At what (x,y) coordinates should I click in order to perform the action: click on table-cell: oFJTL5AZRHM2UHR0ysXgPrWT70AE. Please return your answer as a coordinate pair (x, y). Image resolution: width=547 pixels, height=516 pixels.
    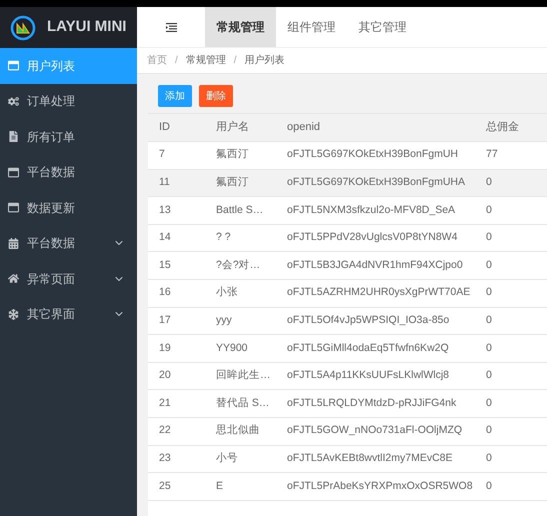
    Looking at the image, I should click on (378, 292).